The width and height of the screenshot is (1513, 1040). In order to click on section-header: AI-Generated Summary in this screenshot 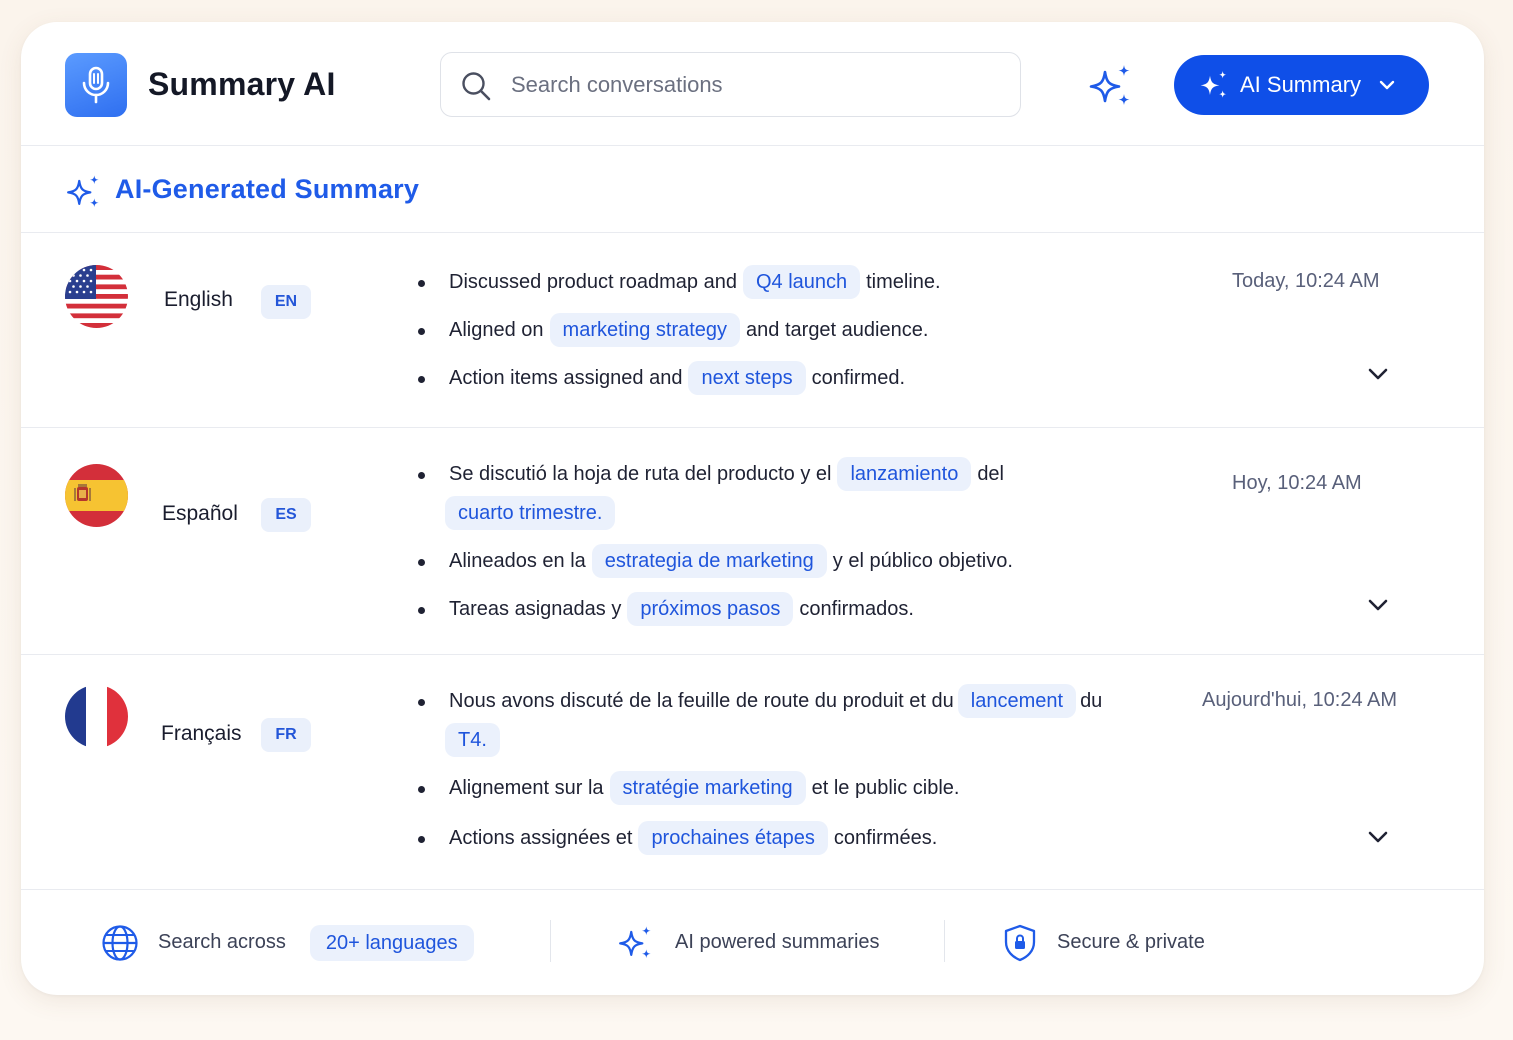, I will do `click(752, 189)`.